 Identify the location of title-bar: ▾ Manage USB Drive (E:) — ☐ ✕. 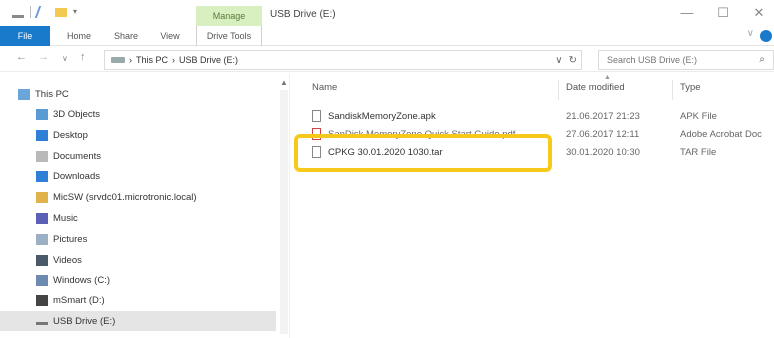
(387, 13).